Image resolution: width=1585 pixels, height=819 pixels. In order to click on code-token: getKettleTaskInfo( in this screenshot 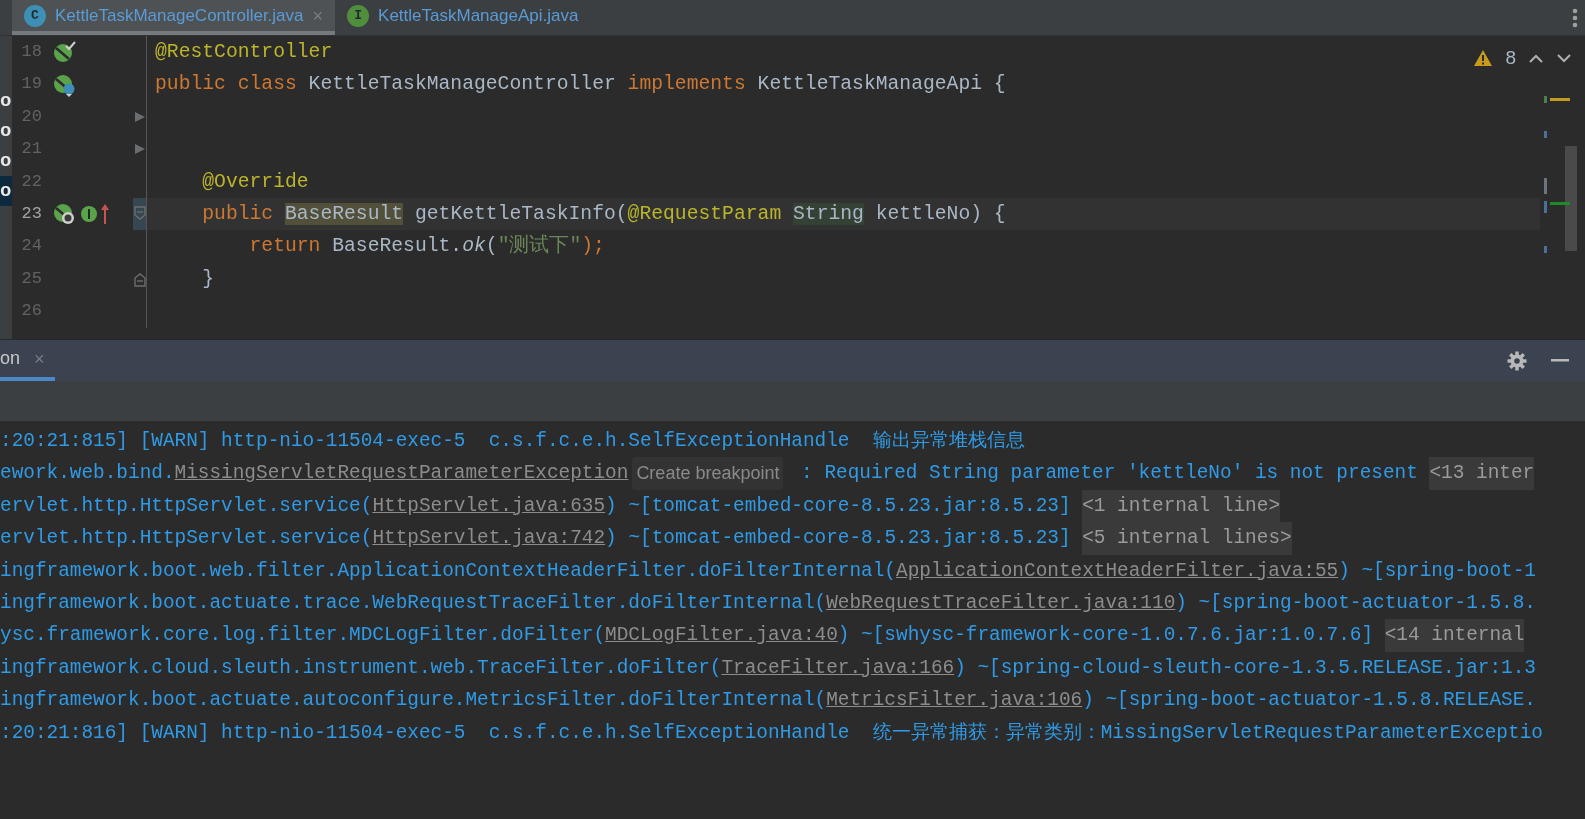, I will do `click(520, 213)`.